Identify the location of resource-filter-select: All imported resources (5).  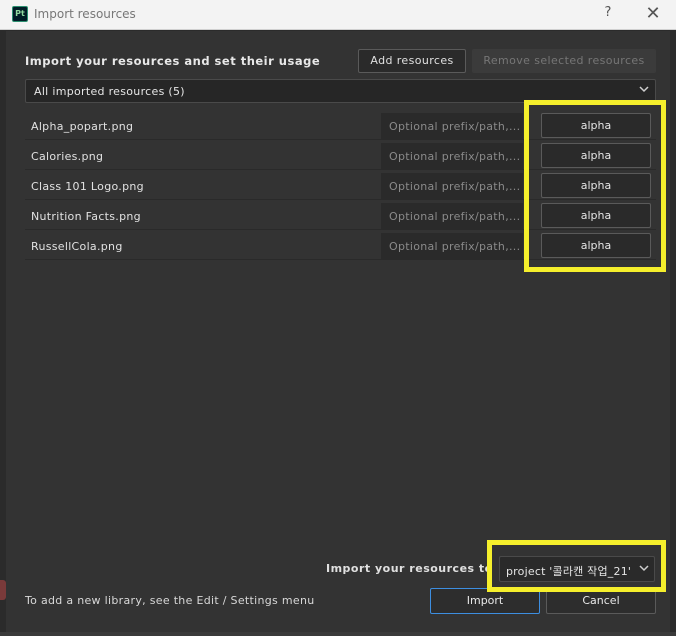
(340, 91).